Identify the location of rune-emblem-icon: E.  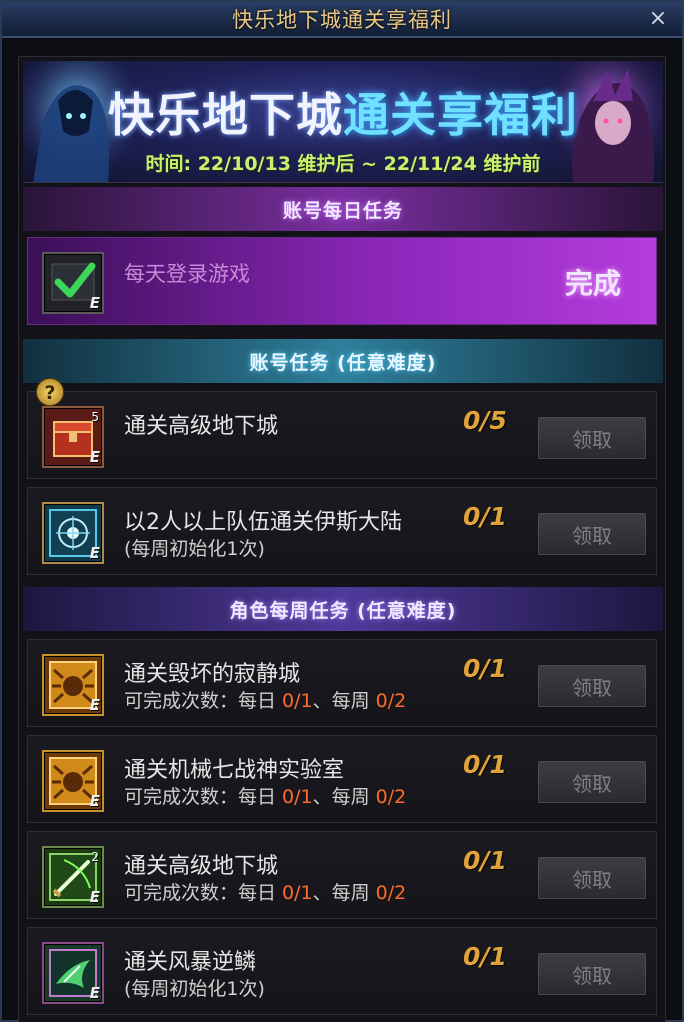
(73, 533).